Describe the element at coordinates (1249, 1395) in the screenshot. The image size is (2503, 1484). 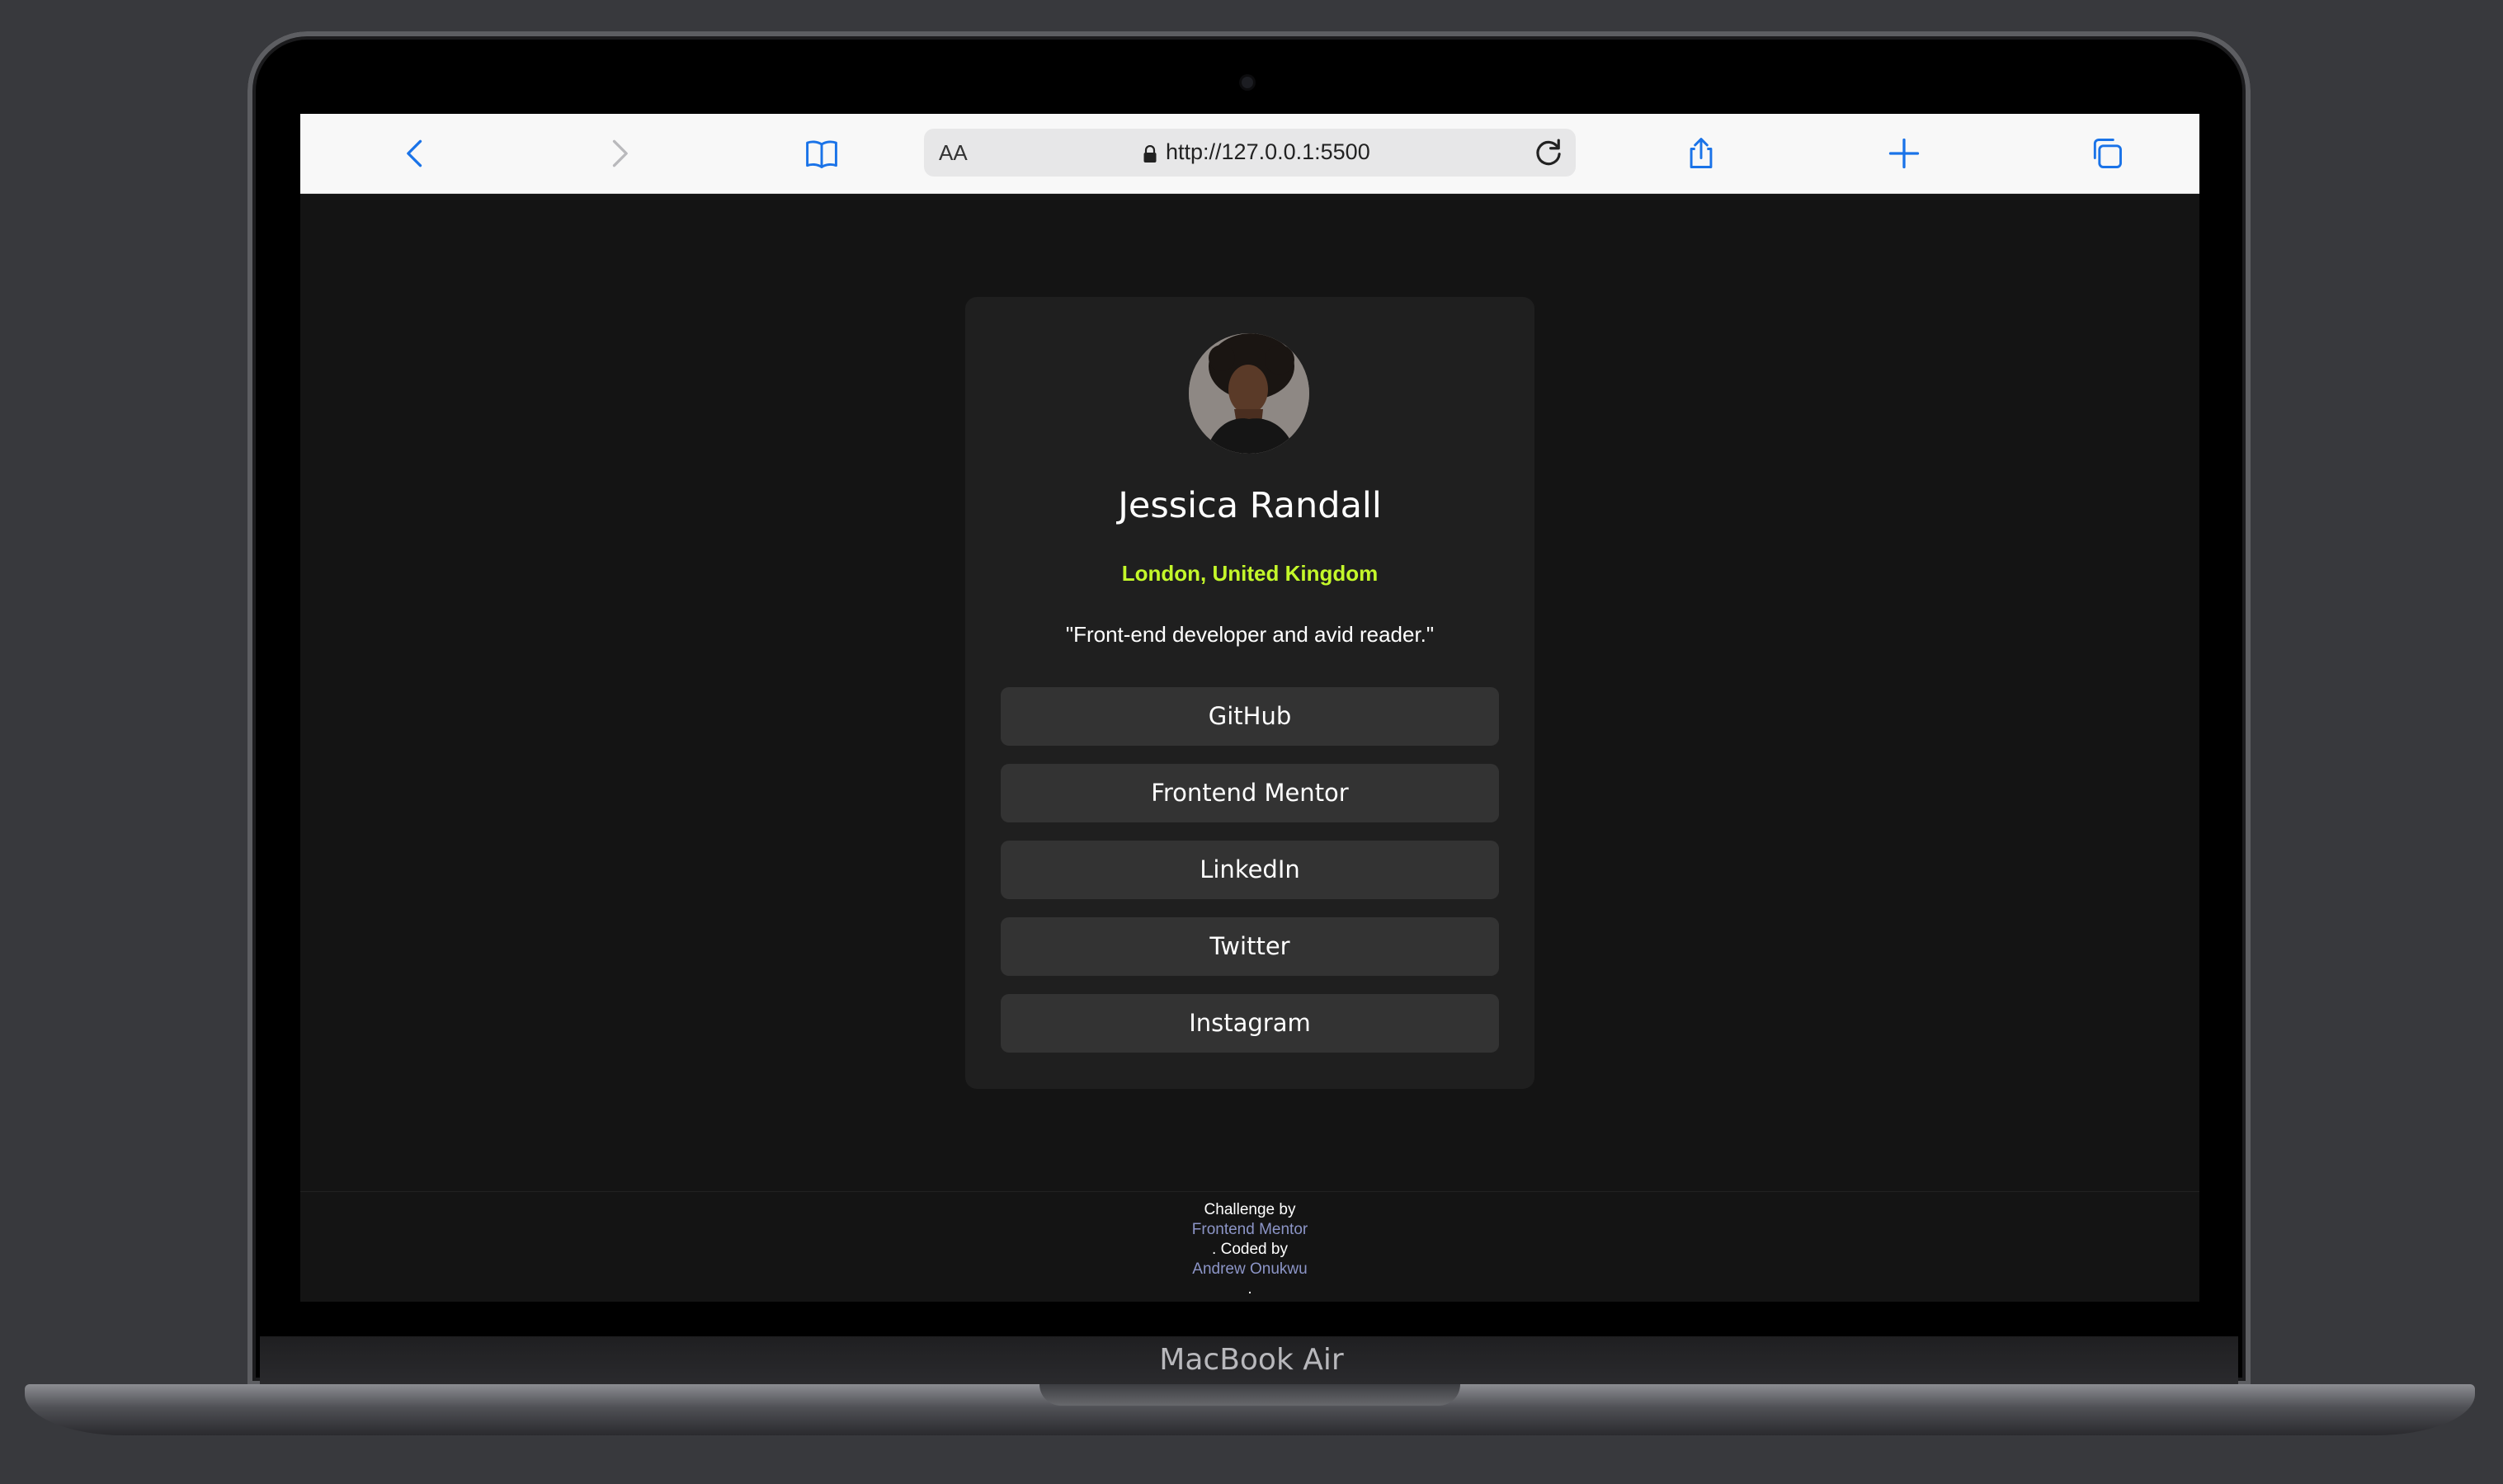
I see `laptop-hinge-notch` at that location.